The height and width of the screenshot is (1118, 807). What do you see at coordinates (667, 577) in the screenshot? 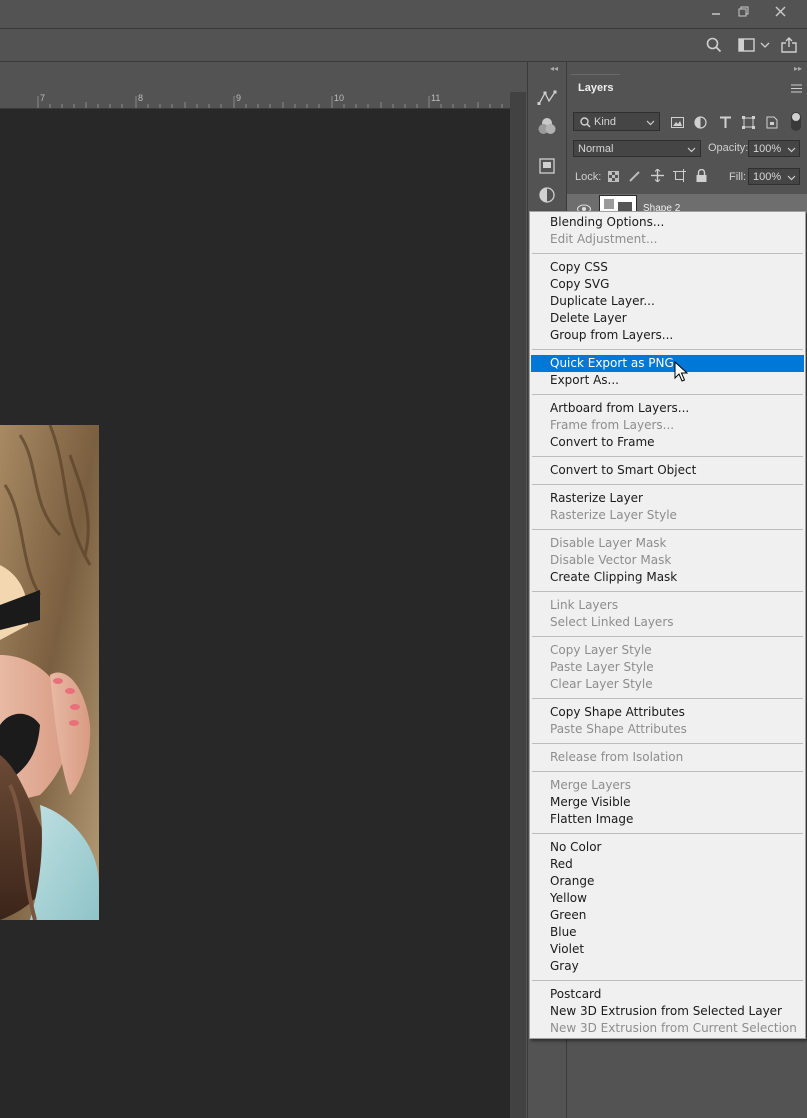
I see `menu-item-create-clipping-mask: Create Clipping Mask` at bounding box center [667, 577].